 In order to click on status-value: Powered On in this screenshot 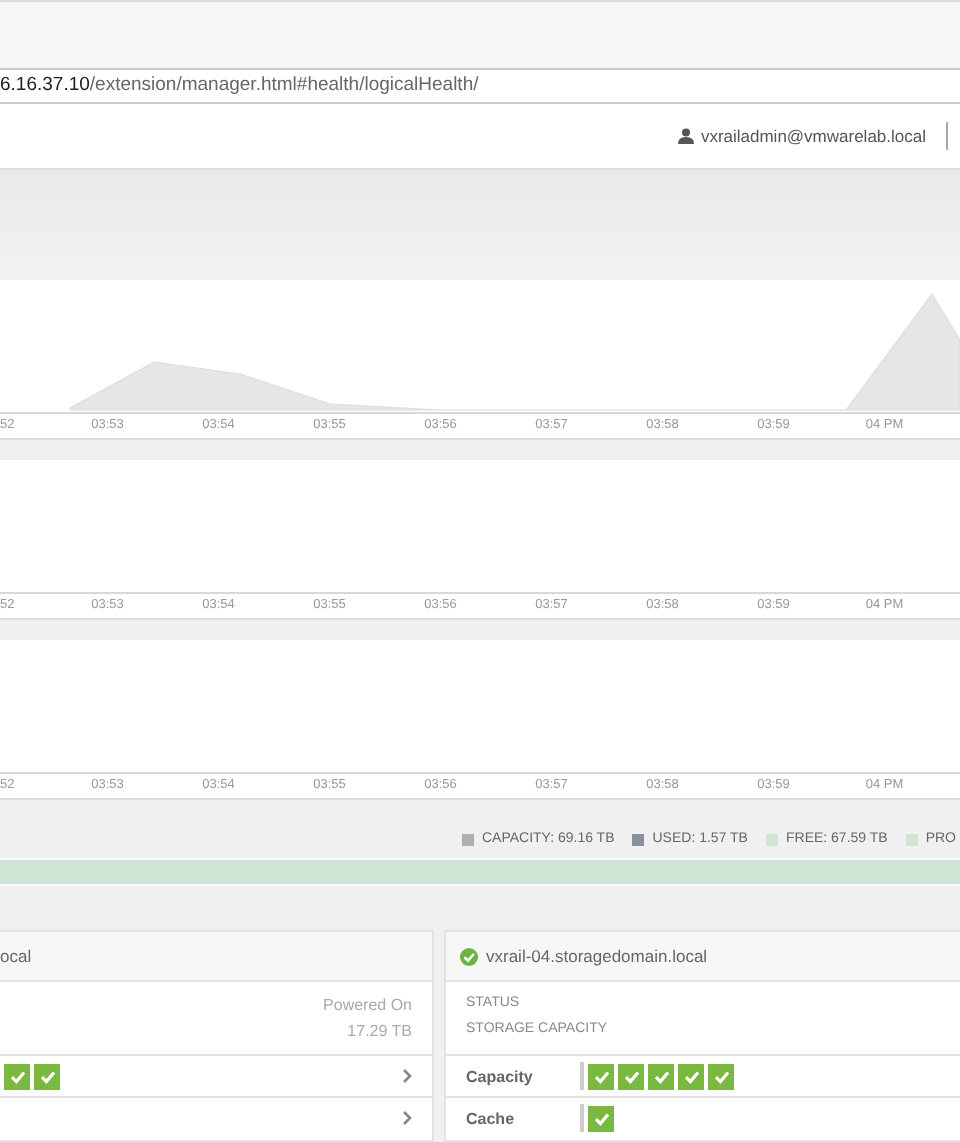, I will do `click(367, 1005)`.